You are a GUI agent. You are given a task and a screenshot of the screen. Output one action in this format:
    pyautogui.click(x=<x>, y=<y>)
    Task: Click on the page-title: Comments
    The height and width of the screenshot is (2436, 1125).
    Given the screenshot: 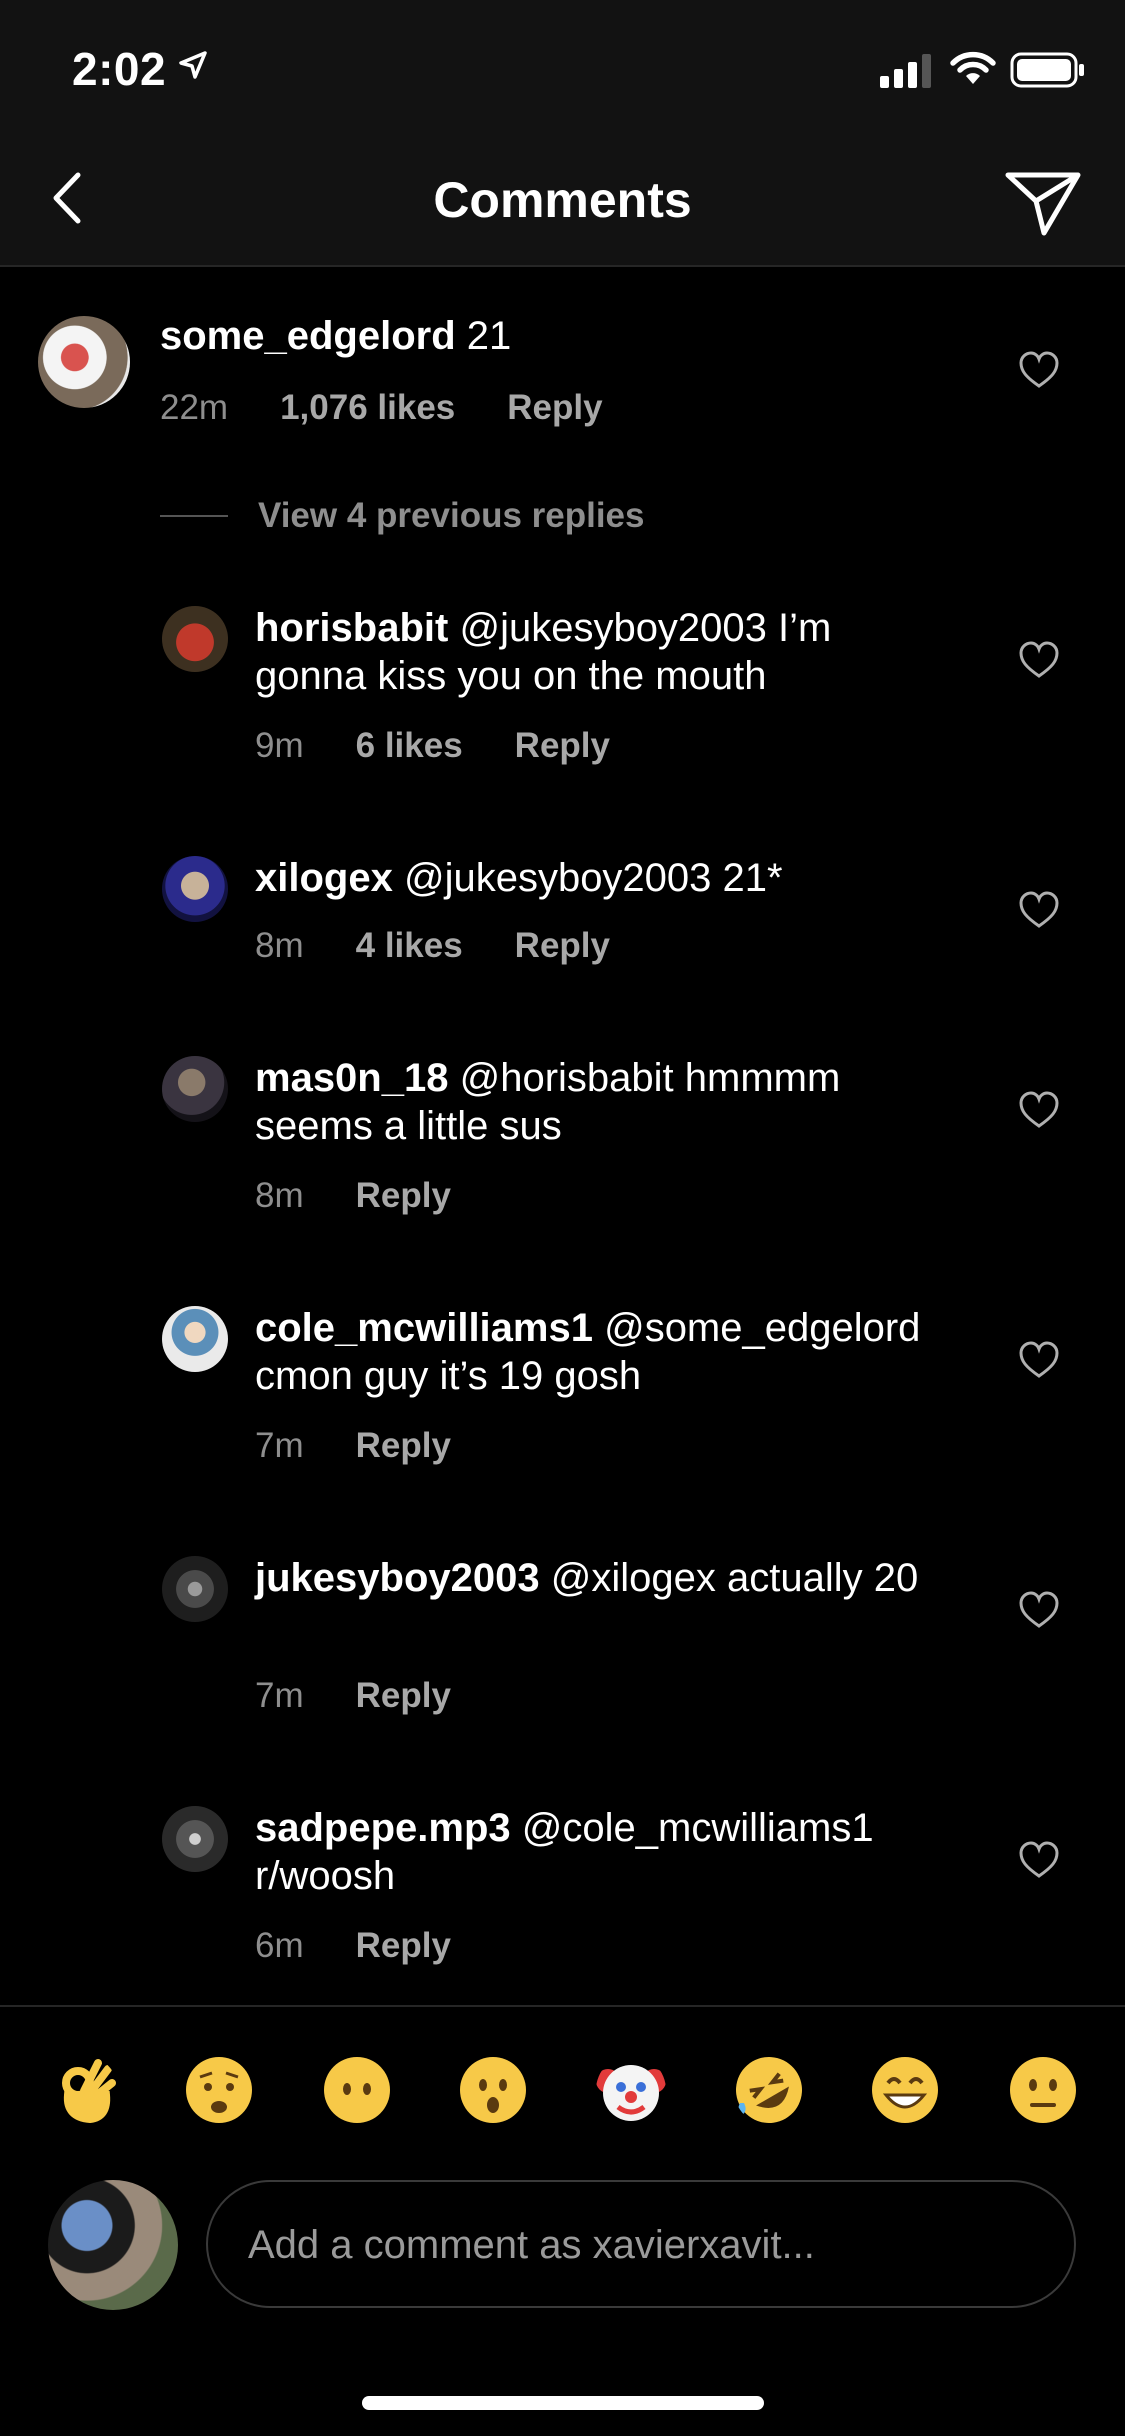 What is the action you would take?
    pyautogui.click(x=562, y=200)
    